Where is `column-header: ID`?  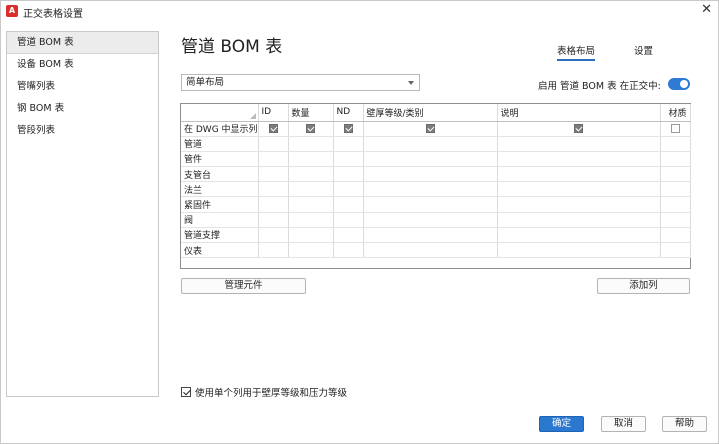
column-header: ID is located at coordinates (273, 113).